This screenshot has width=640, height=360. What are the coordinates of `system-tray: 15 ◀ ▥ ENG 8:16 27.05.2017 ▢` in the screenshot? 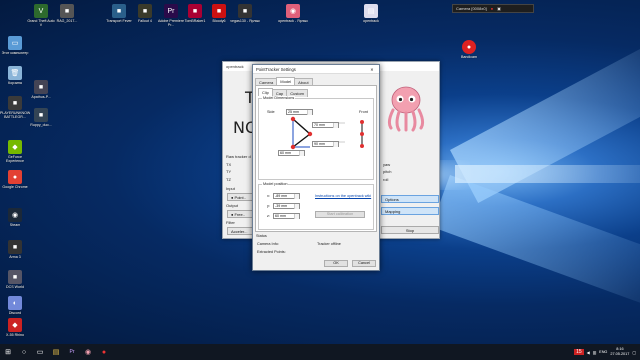 It's located at (607, 352).